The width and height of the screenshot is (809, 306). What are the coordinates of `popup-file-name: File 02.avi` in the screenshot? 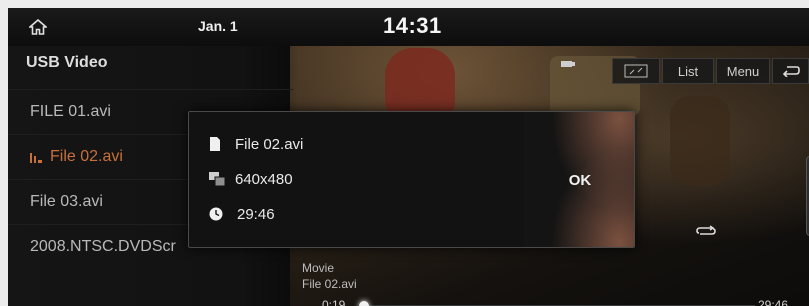 It's located at (269, 144).